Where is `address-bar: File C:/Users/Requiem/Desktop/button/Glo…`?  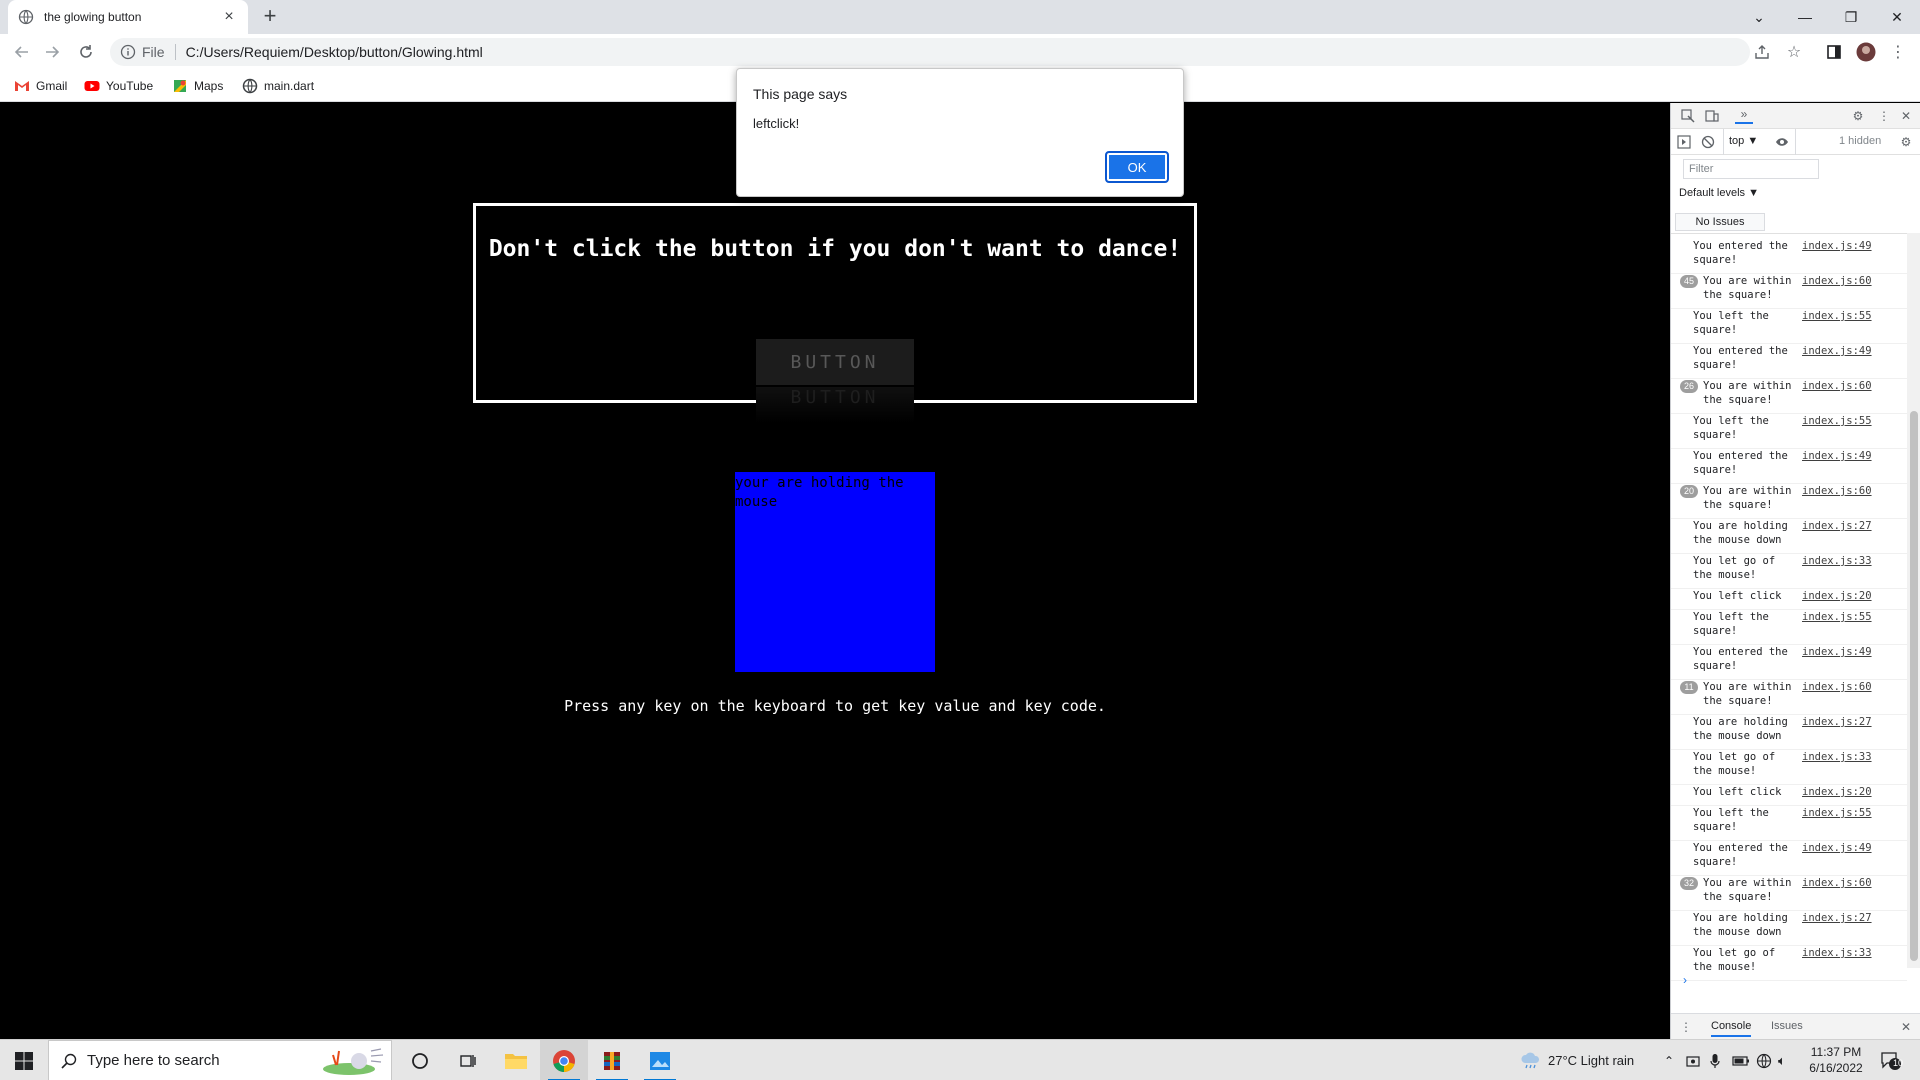 address-bar: File C:/Users/Requiem/Desktop/button/Glo… is located at coordinates (930, 52).